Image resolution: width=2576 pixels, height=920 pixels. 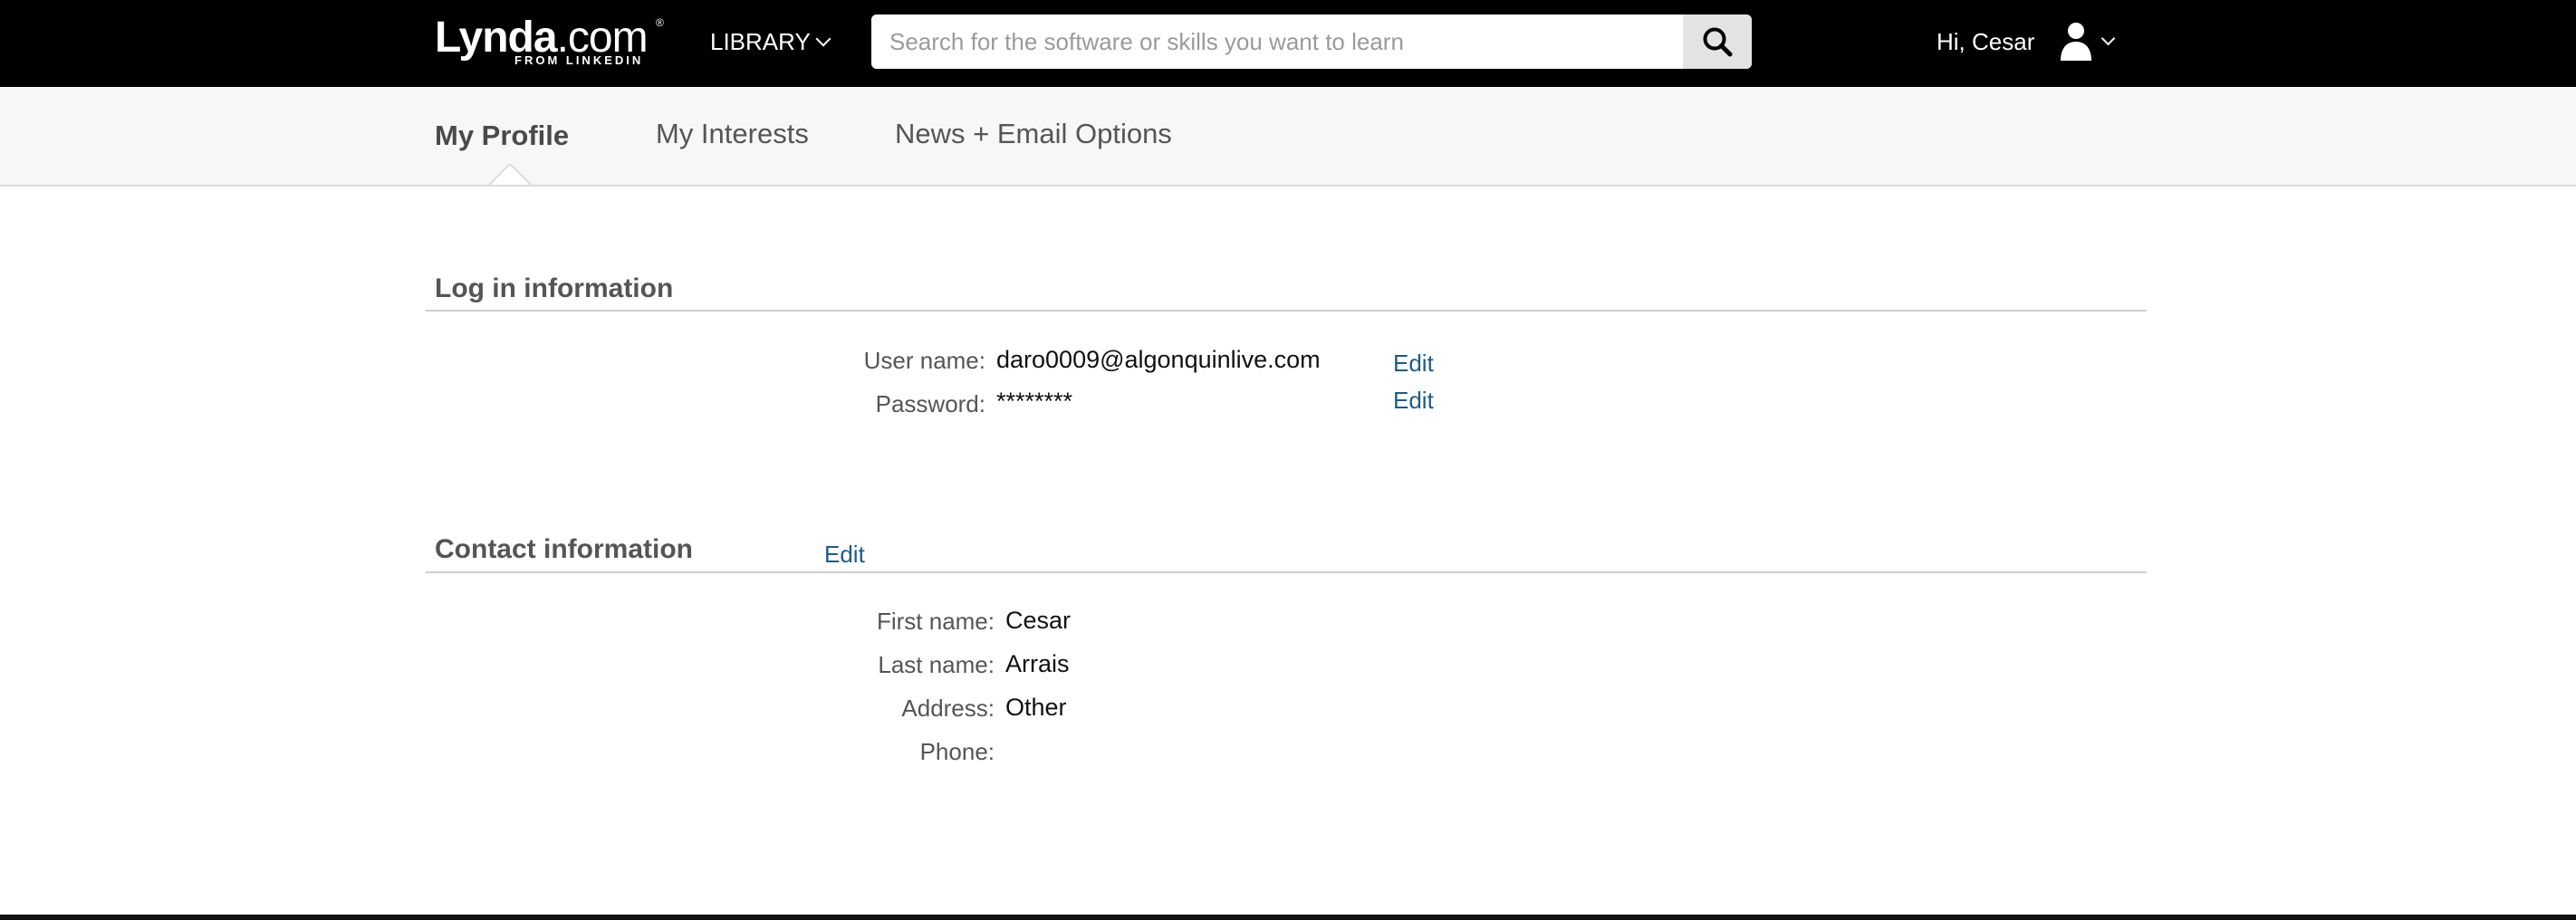 What do you see at coordinates (660, 22) in the screenshot?
I see `logo-registered-mark: ®` at bounding box center [660, 22].